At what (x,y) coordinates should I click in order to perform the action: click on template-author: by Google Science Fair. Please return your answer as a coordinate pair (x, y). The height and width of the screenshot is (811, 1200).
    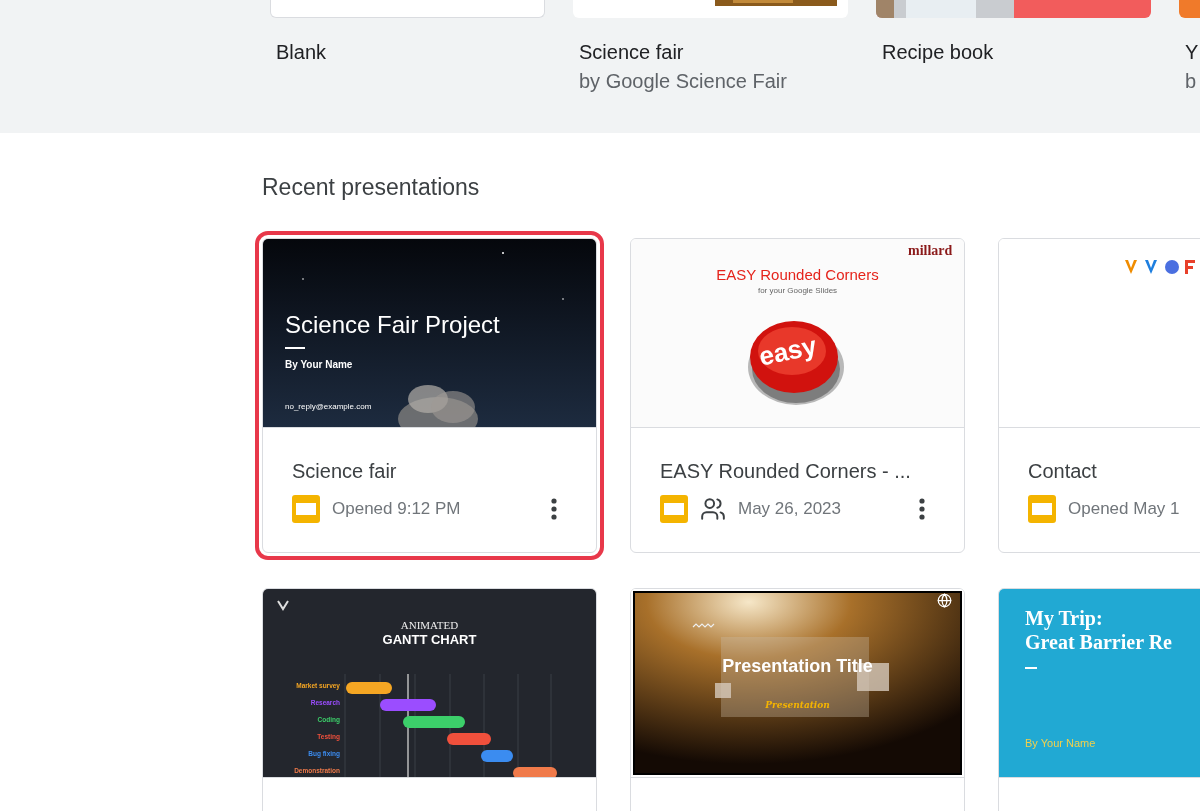
    Looking at the image, I should click on (683, 81).